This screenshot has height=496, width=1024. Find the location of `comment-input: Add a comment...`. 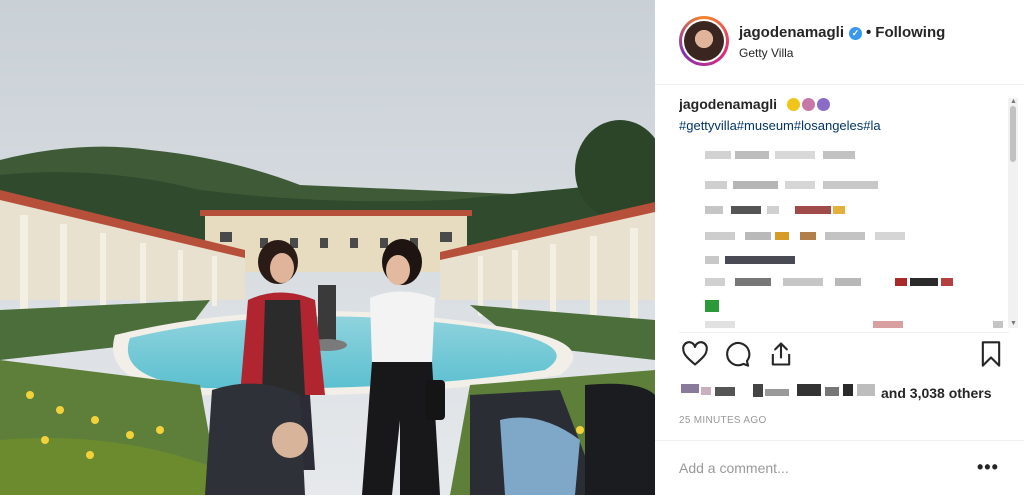

comment-input: Add a comment... is located at coordinates (734, 468).